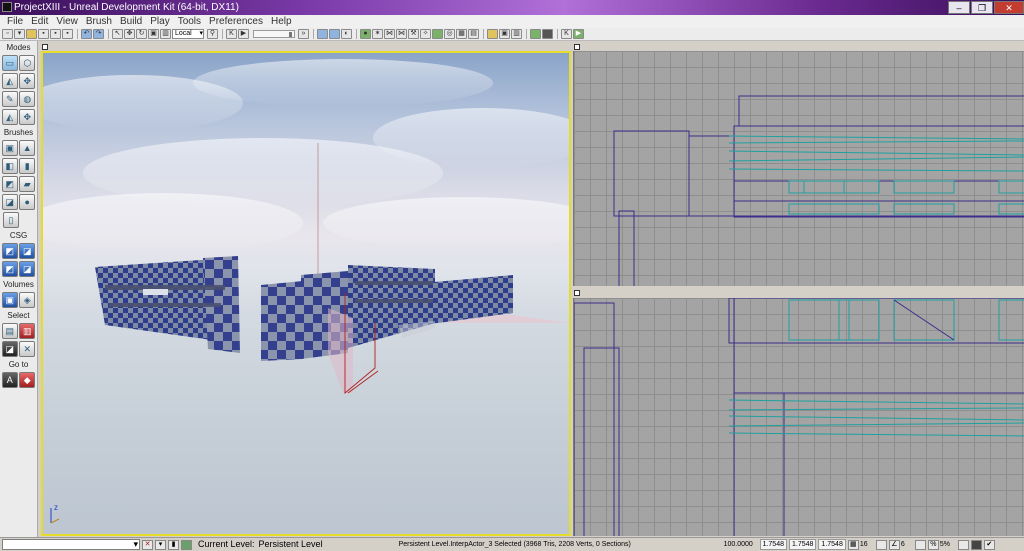 The width and height of the screenshot is (1024, 551). What do you see at coordinates (160, 544) in the screenshot?
I see `level-dropdown-icon: ▾` at bounding box center [160, 544].